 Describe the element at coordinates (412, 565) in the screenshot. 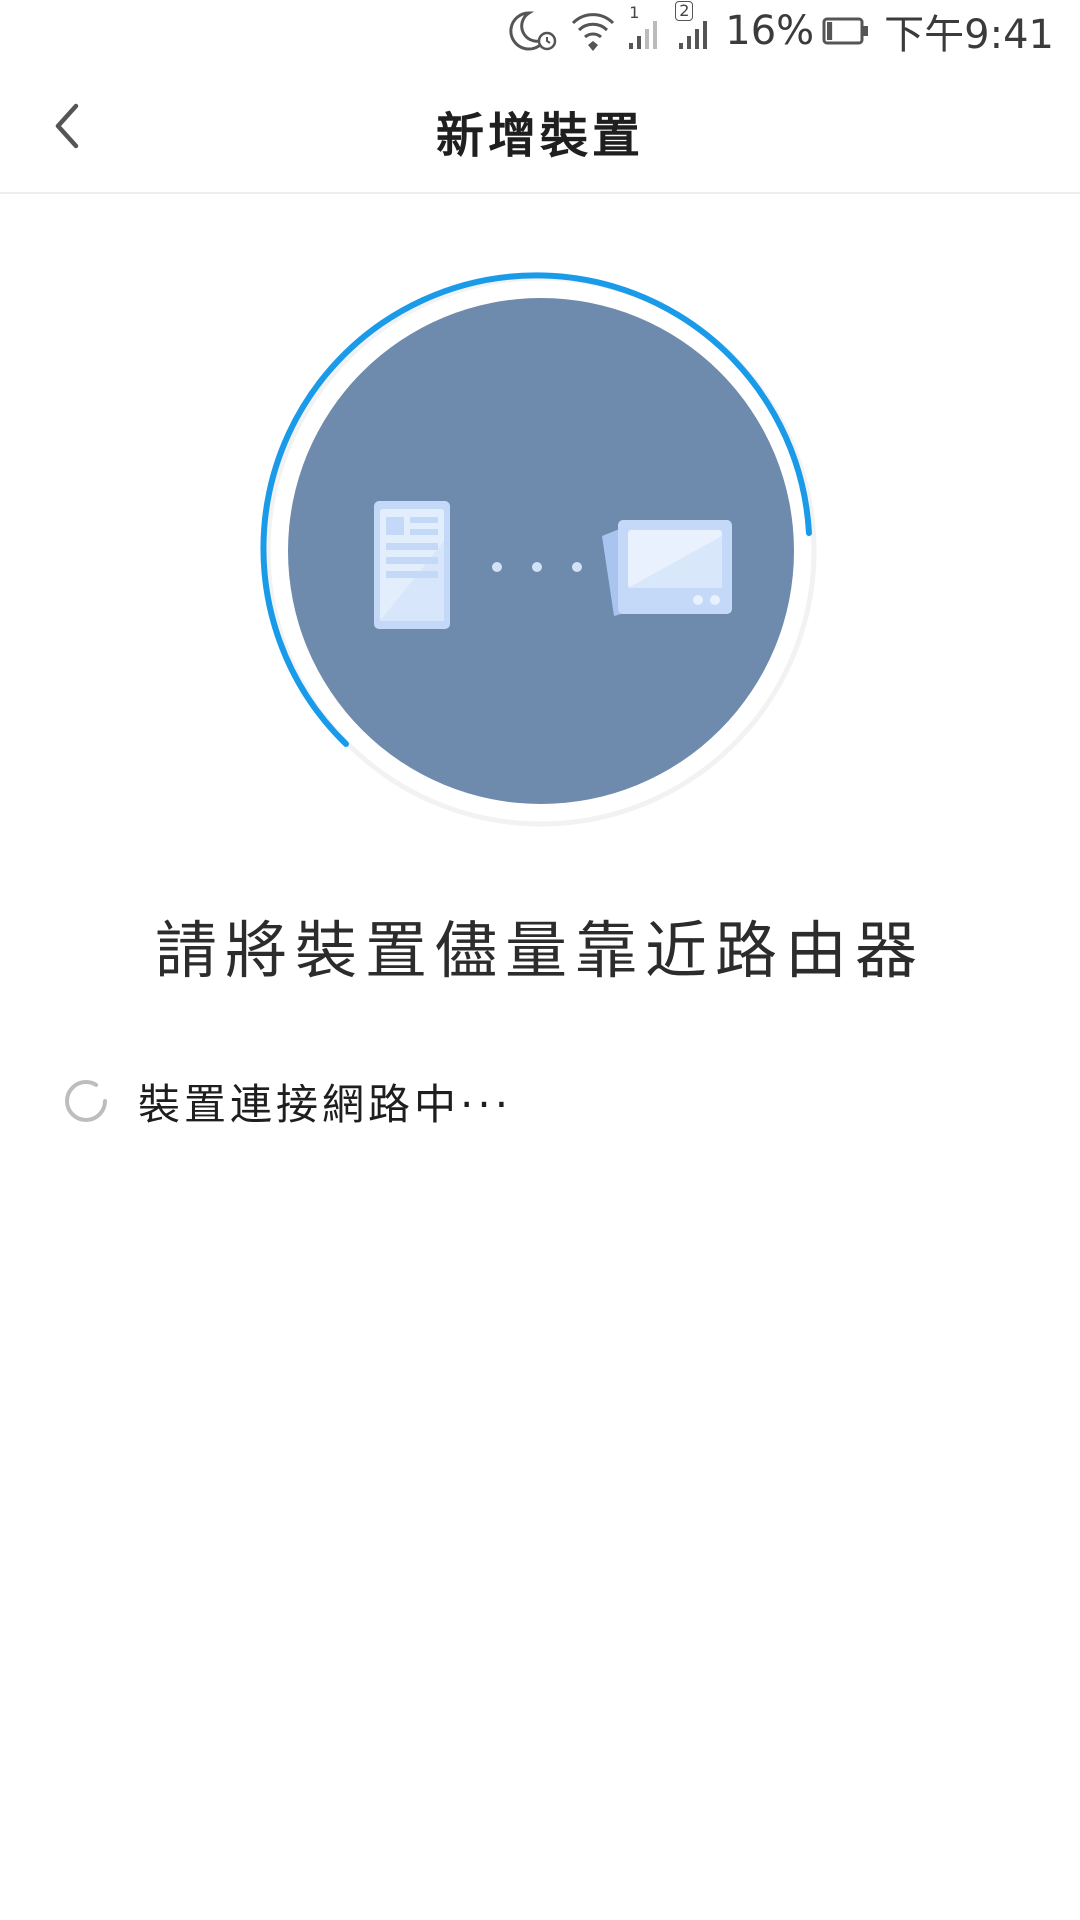

I see `phone-icon` at that location.